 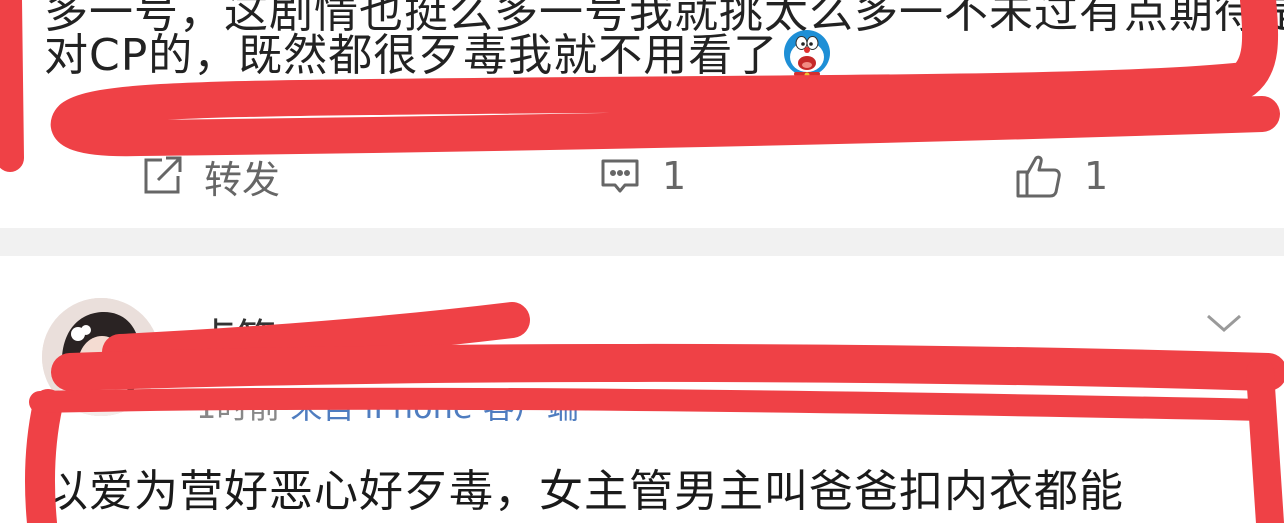 I want to click on like-count: 1, so click(x=1096, y=176).